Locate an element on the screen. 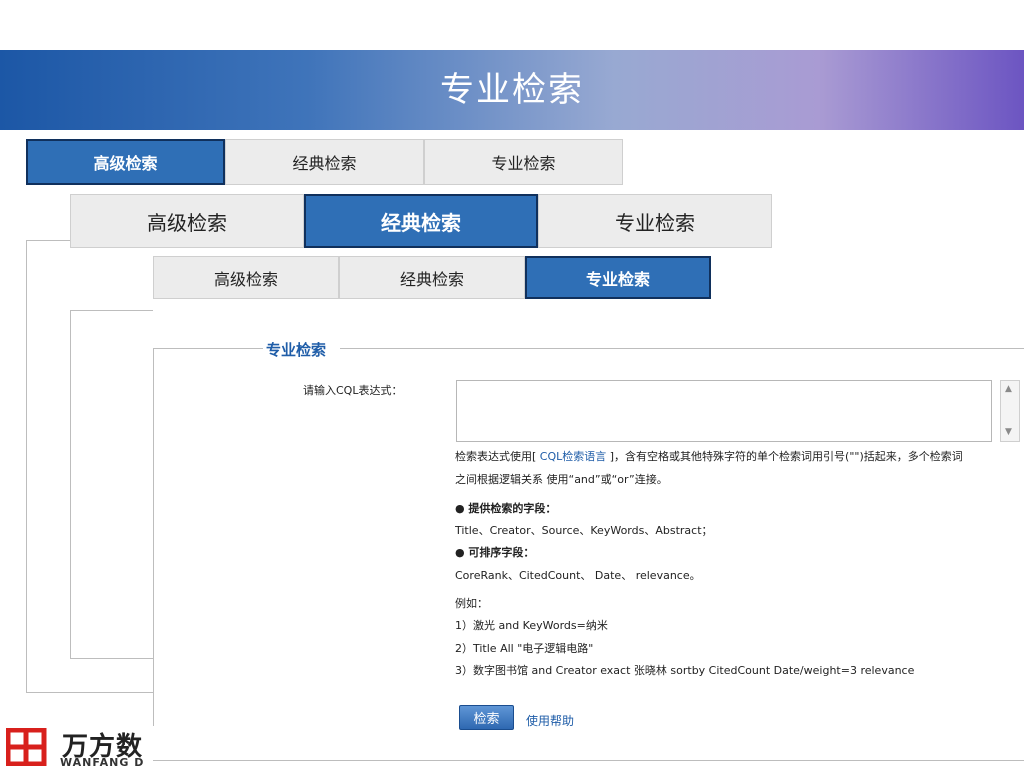 The image size is (1024, 769). example-item: 2）Title All "电子逻辑电路" is located at coordinates (524, 648).